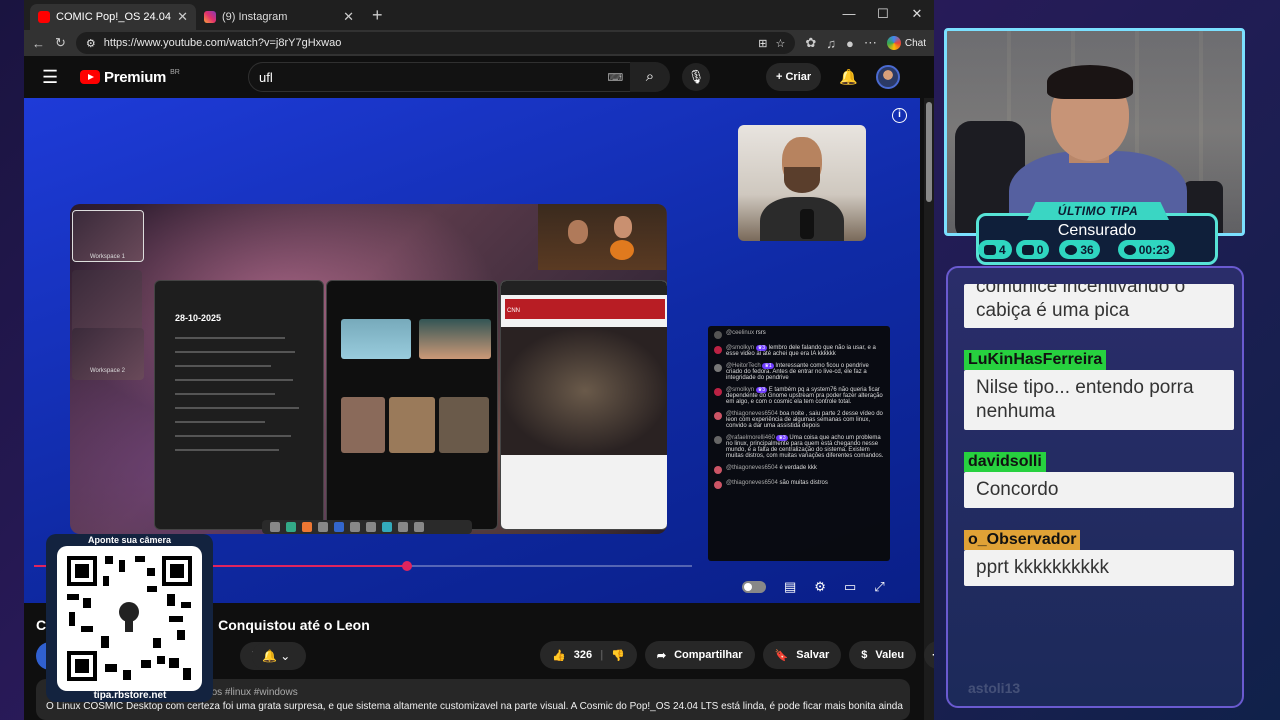 The height and width of the screenshot is (720, 1280). I want to click on chat-message-text: Concordo, so click(1099, 490).